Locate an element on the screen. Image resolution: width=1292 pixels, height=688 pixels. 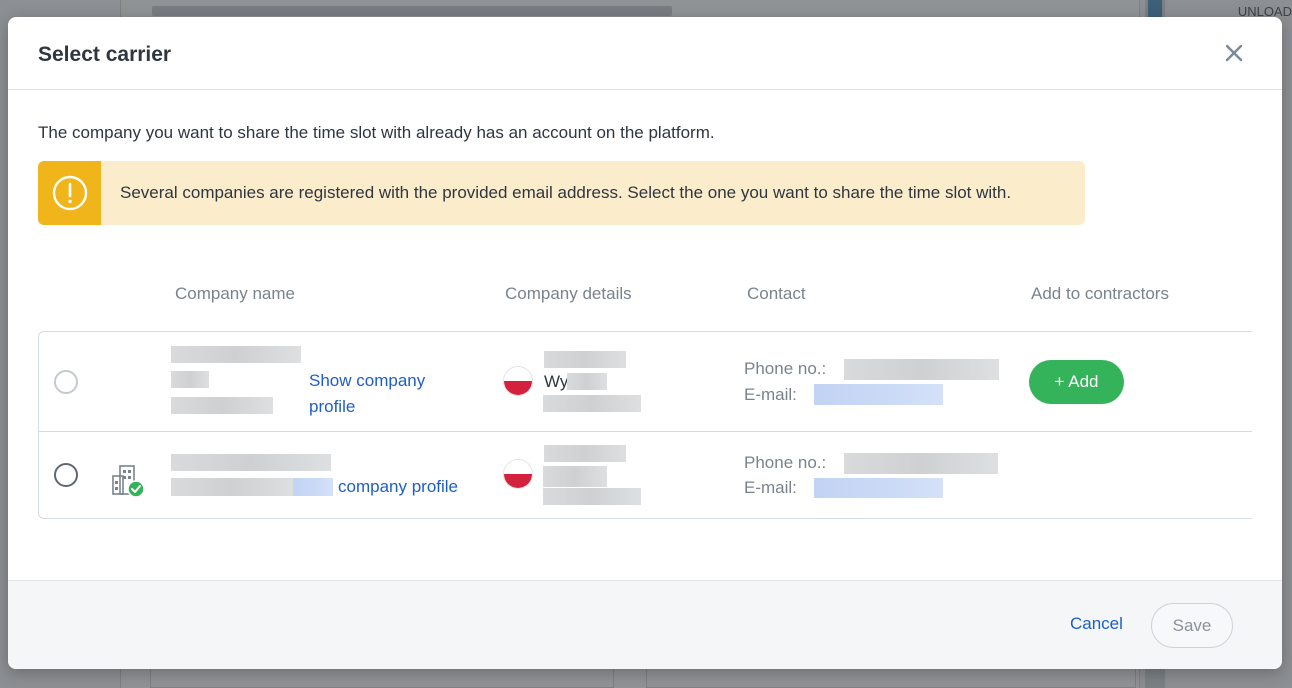
save-button: Save is located at coordinates (1192, 625).